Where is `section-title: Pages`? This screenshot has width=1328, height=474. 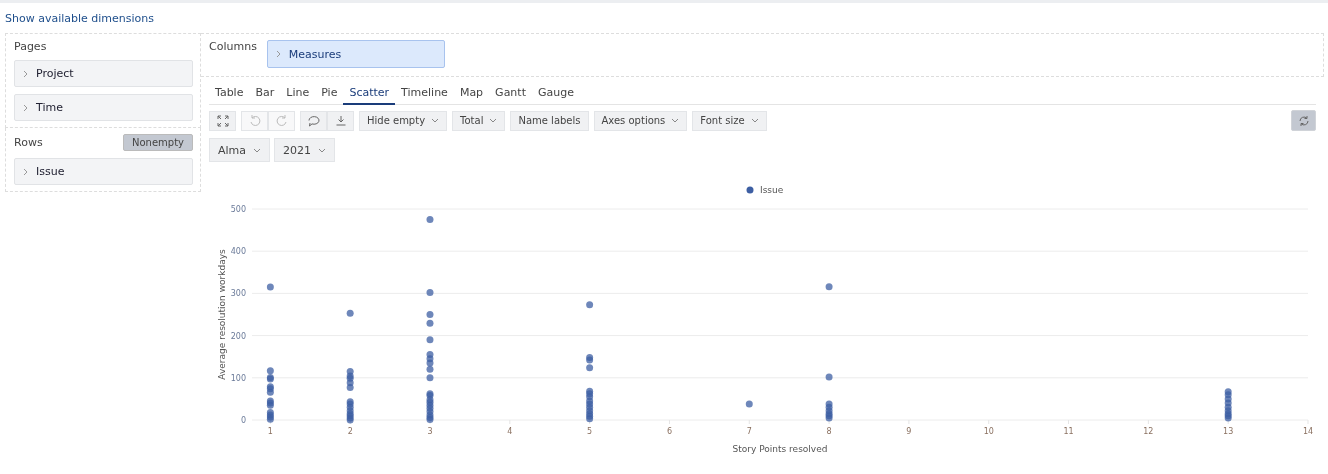
section-title: Pages is located at coordinates (31, 46).